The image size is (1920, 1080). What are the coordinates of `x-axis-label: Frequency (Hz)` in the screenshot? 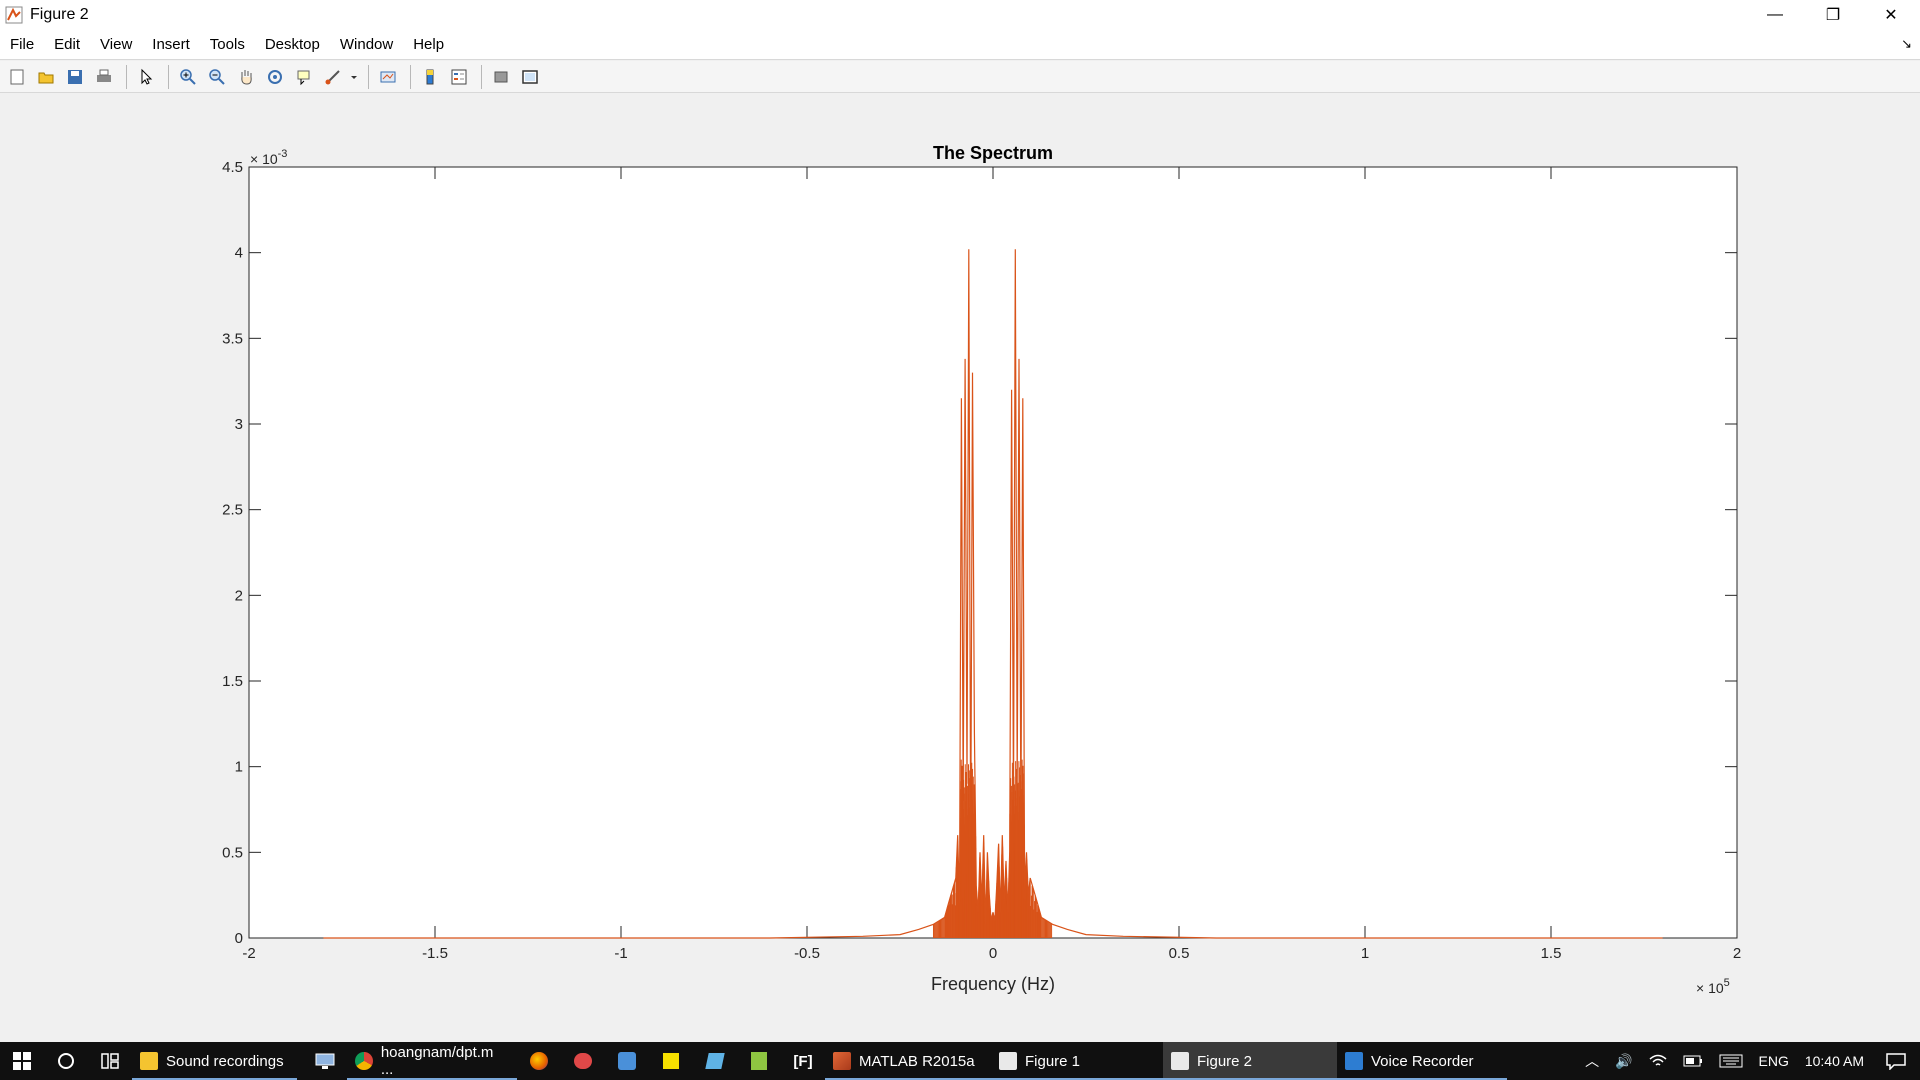 It's located at (993, 984).